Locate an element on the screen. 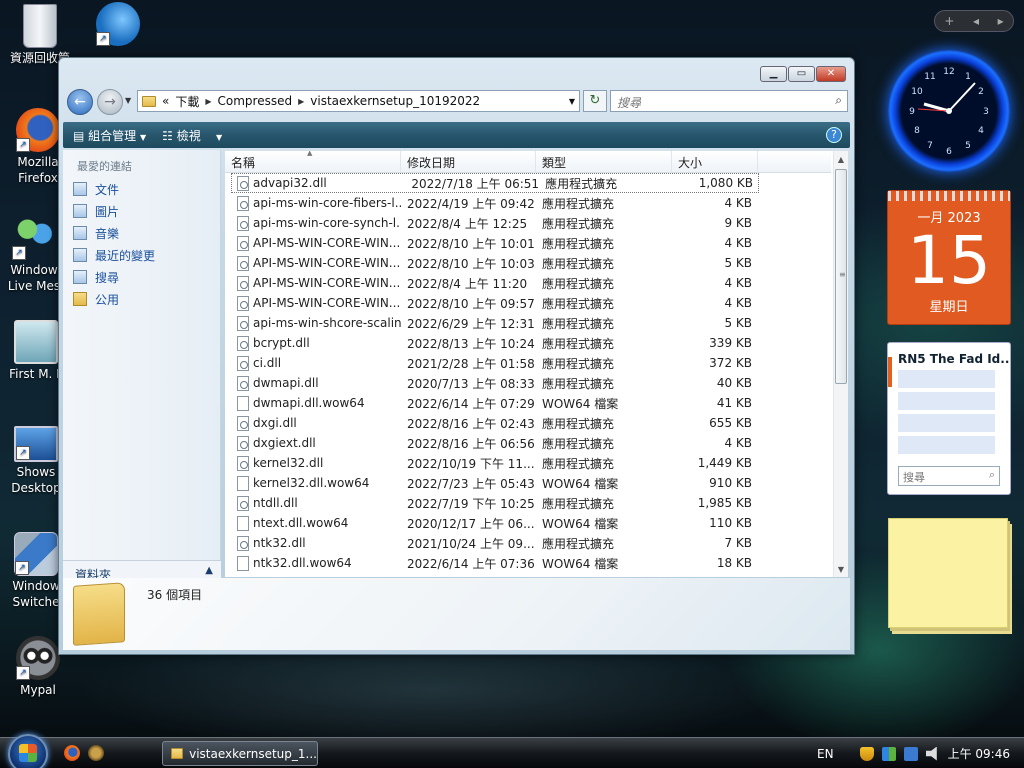 The image size is (1024, 768). refresh-button: ↻ is located at coordinates (595, 101).